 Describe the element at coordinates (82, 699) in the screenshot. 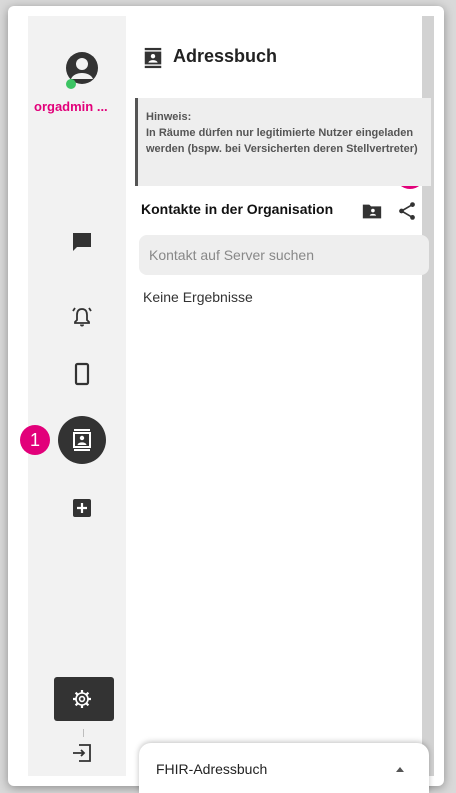

I see `gear-icon` at that location.